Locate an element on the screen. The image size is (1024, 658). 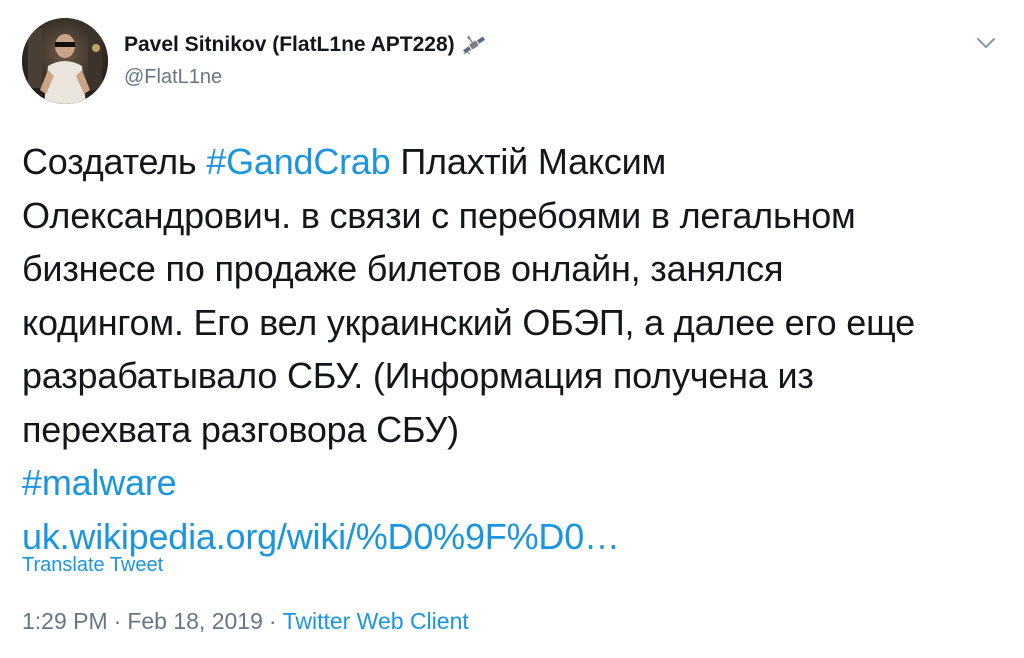
display-name: Pavel Sitnikov (FlatL1ne APT228) is located at coordinates (289, 45).